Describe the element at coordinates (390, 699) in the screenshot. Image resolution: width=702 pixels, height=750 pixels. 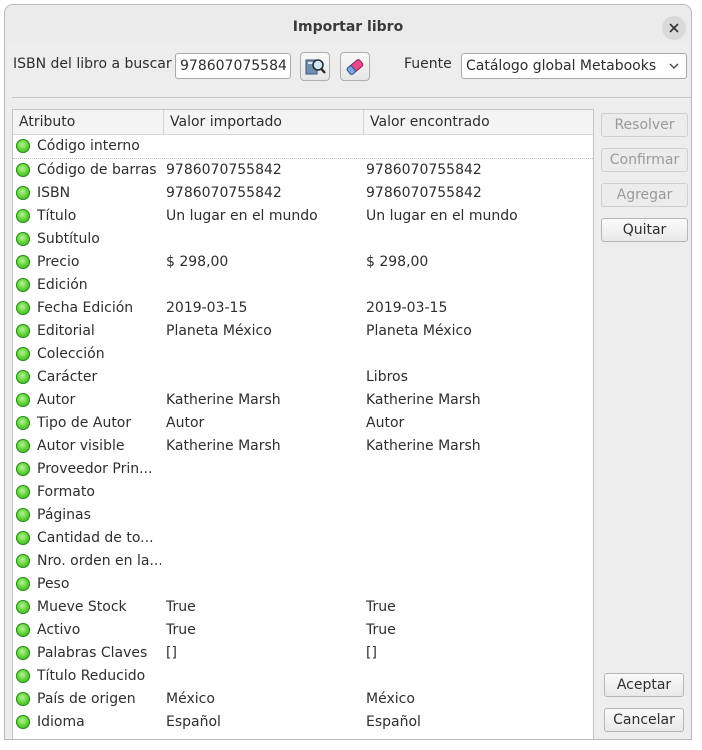
I see `found-value-cell: México` at that location.